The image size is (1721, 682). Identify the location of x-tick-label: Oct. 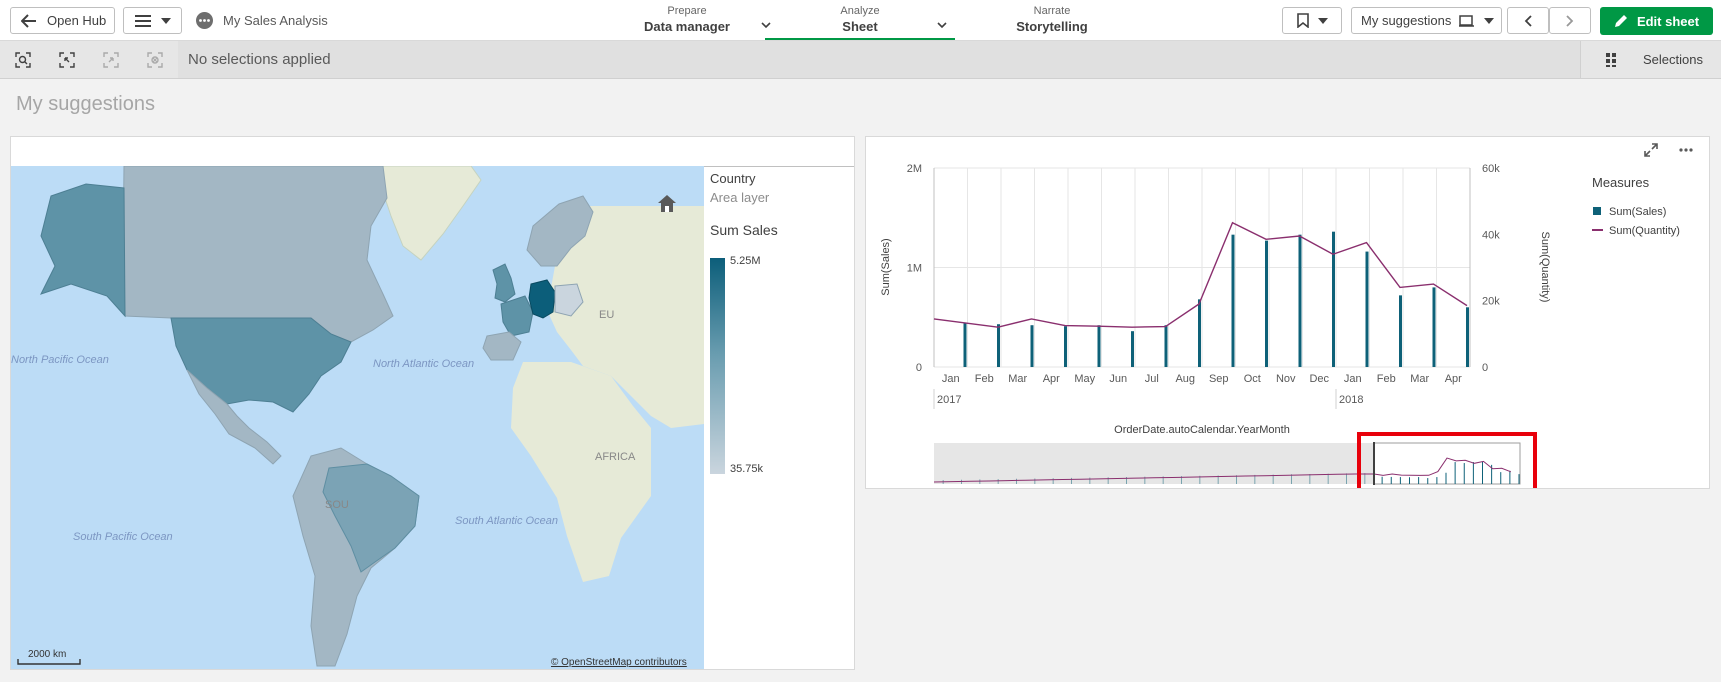
(1252, 379).